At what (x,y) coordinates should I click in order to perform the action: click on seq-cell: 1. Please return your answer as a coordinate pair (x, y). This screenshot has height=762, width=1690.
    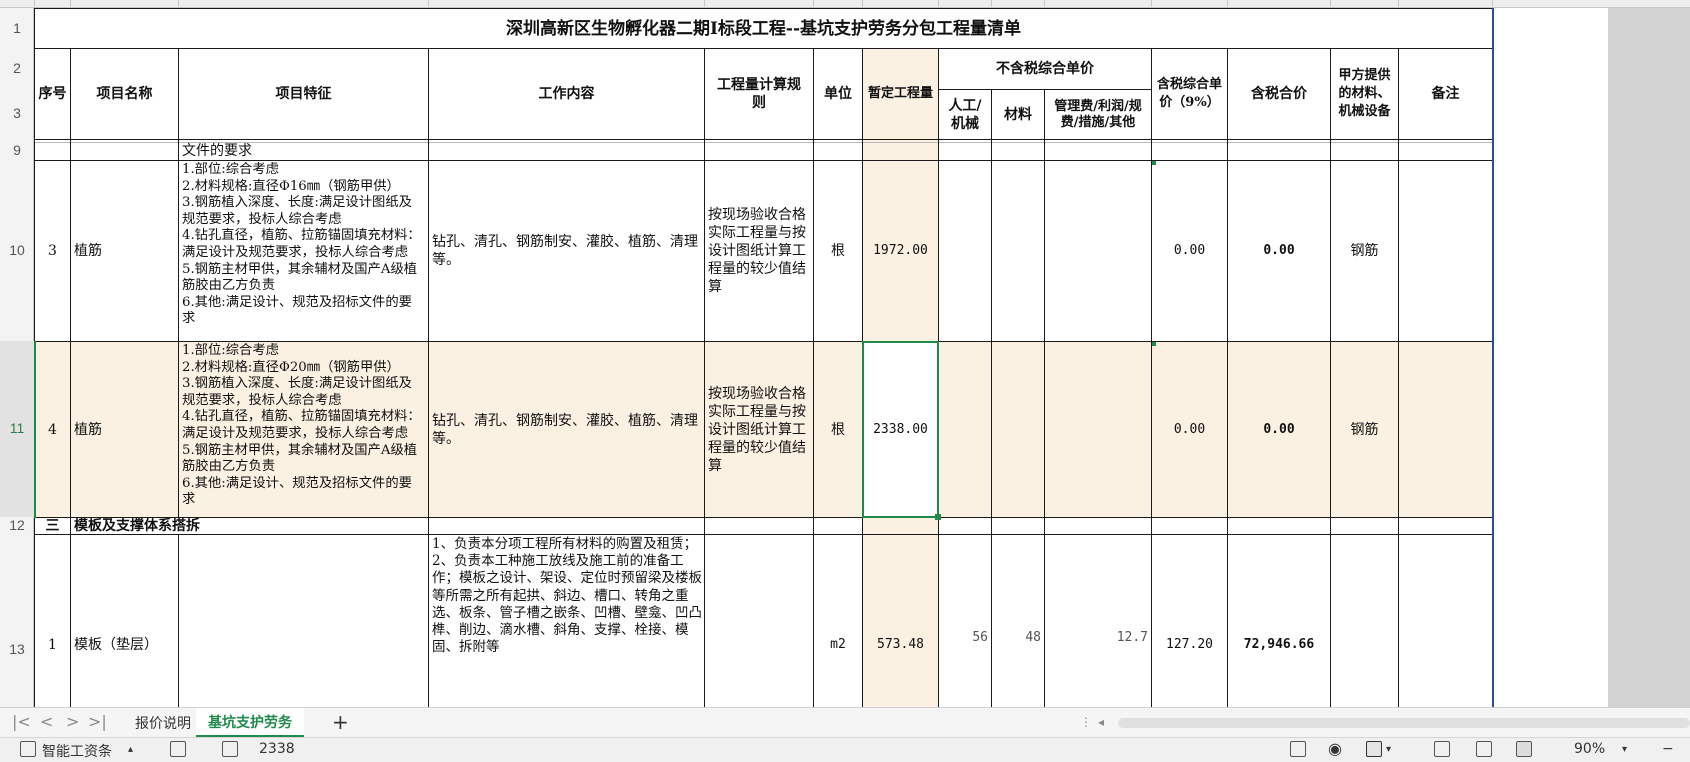
    Looking at the image, I should click on (52, 645).